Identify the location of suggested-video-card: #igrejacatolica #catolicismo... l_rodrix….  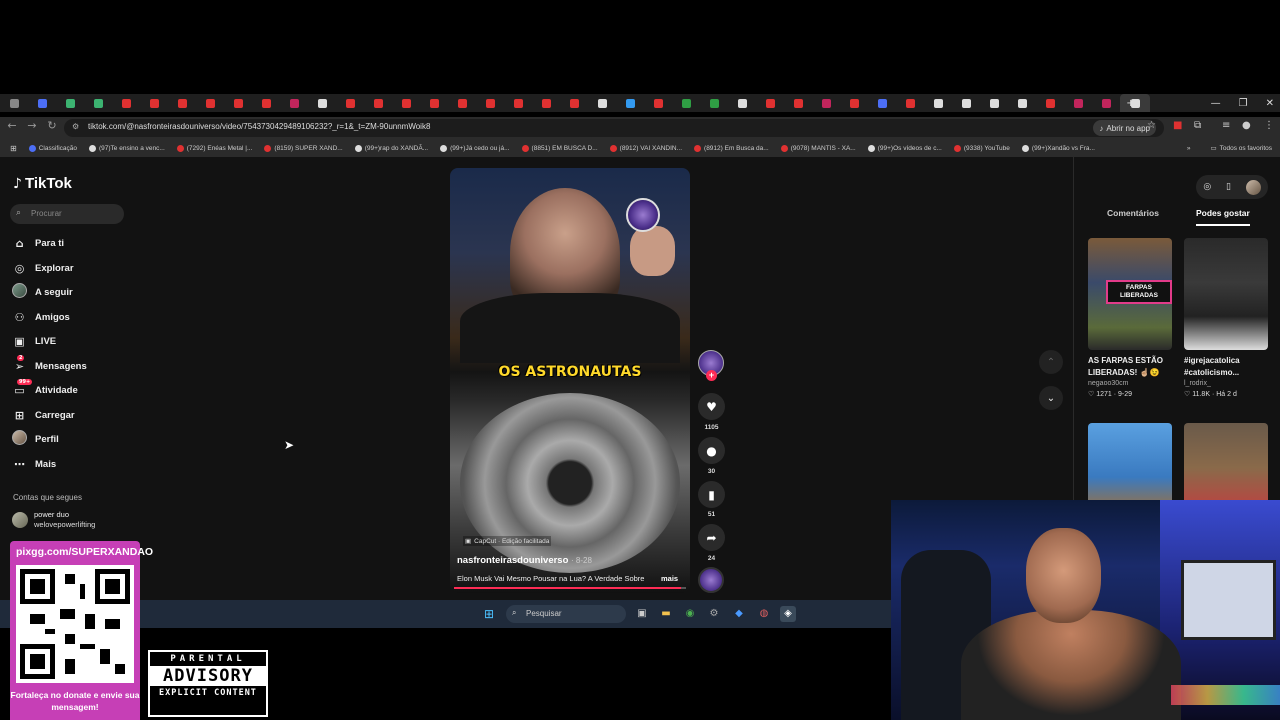
(1226, 318).